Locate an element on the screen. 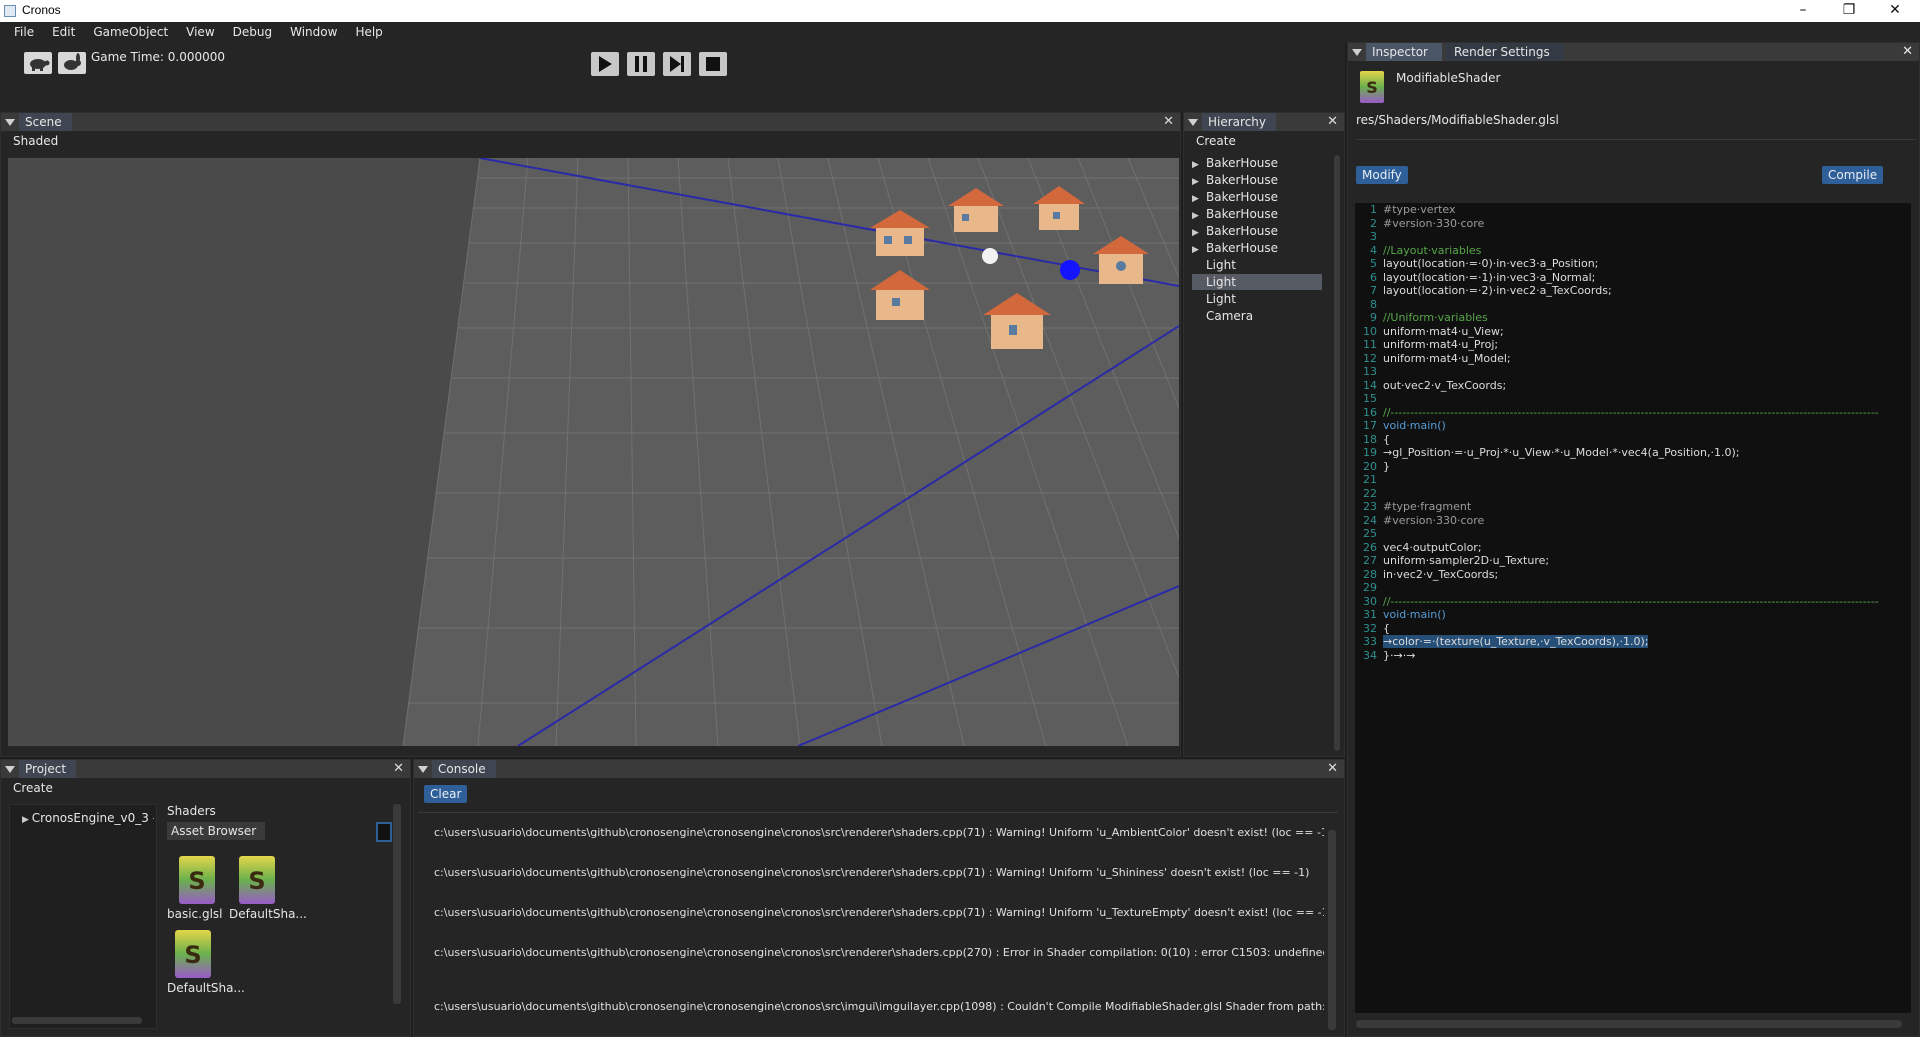 This screenshot has height=1037, width=1920. tab-render-settings: Render Settings is located at coordinates (1504, 52).